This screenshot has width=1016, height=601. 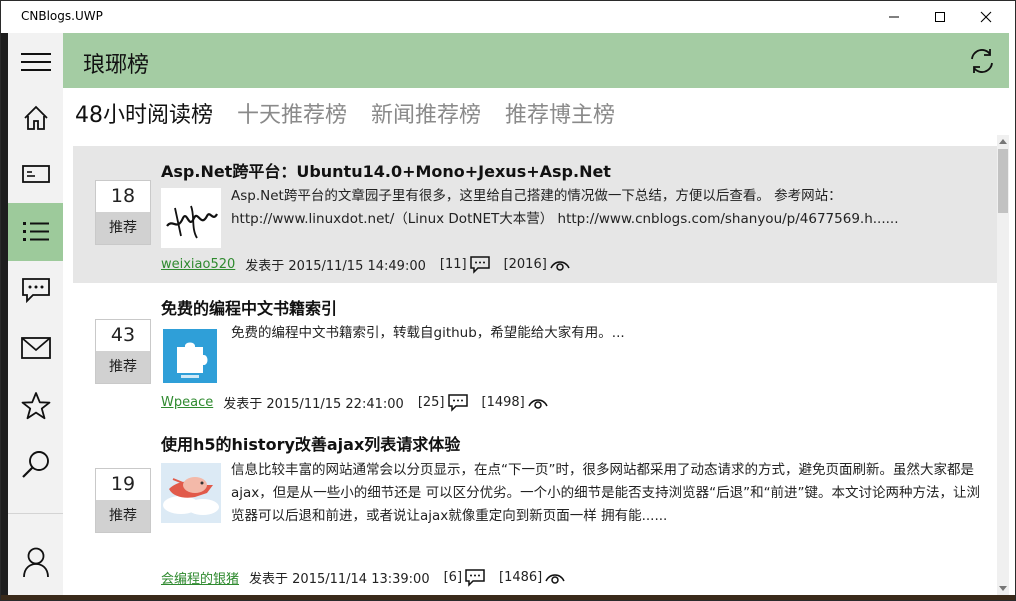 What do you see at coordinates (339, 579) in the screenshot?
I see `post-date: 发表于 2015/11/14 13:39:00` at bounding box center [339, 579].